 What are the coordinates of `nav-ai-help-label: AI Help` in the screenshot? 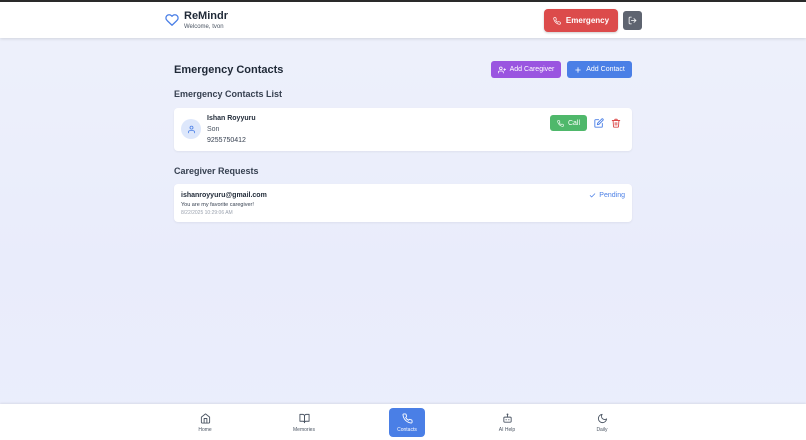 It's located at (507, 429).